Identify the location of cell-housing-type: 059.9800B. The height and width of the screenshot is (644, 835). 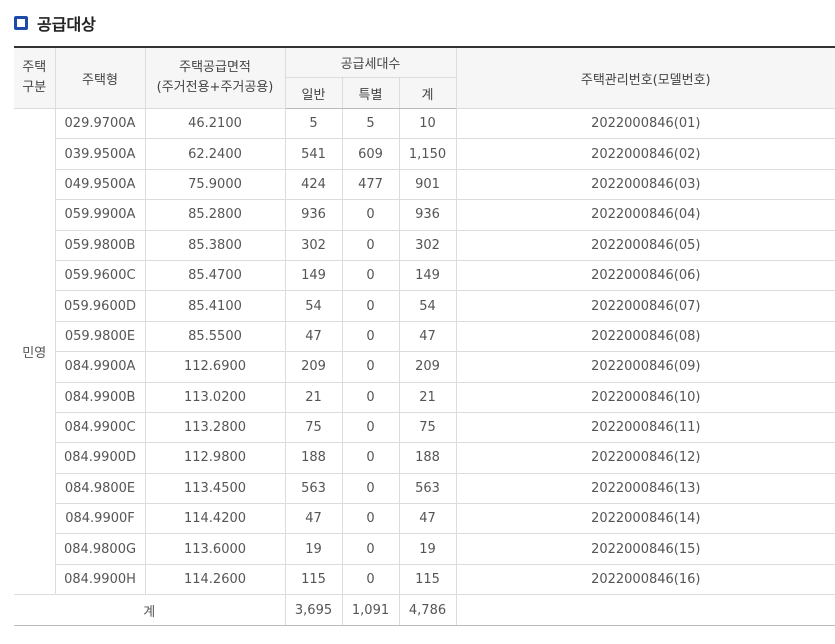
(100, 245).